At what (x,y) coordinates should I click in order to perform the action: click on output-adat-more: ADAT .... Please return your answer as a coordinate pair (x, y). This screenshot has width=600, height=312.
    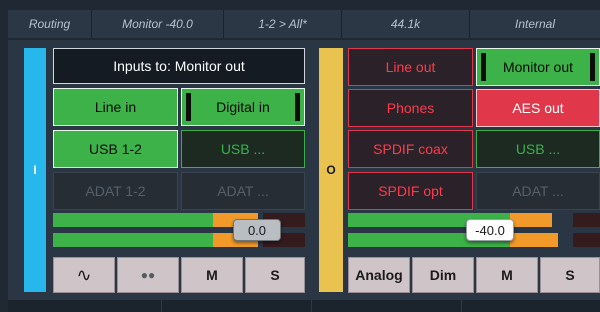
    Looking at the image, I should click on (538, 191).